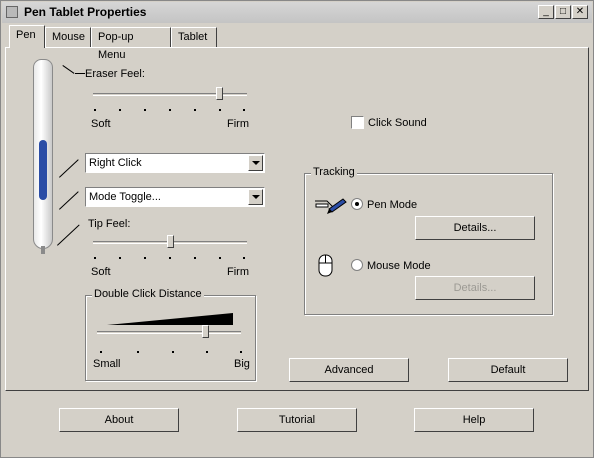  What do you see at coordinates (12, 12) in the screenshot?
I see `app-icon` at bounding box center [12, 12].